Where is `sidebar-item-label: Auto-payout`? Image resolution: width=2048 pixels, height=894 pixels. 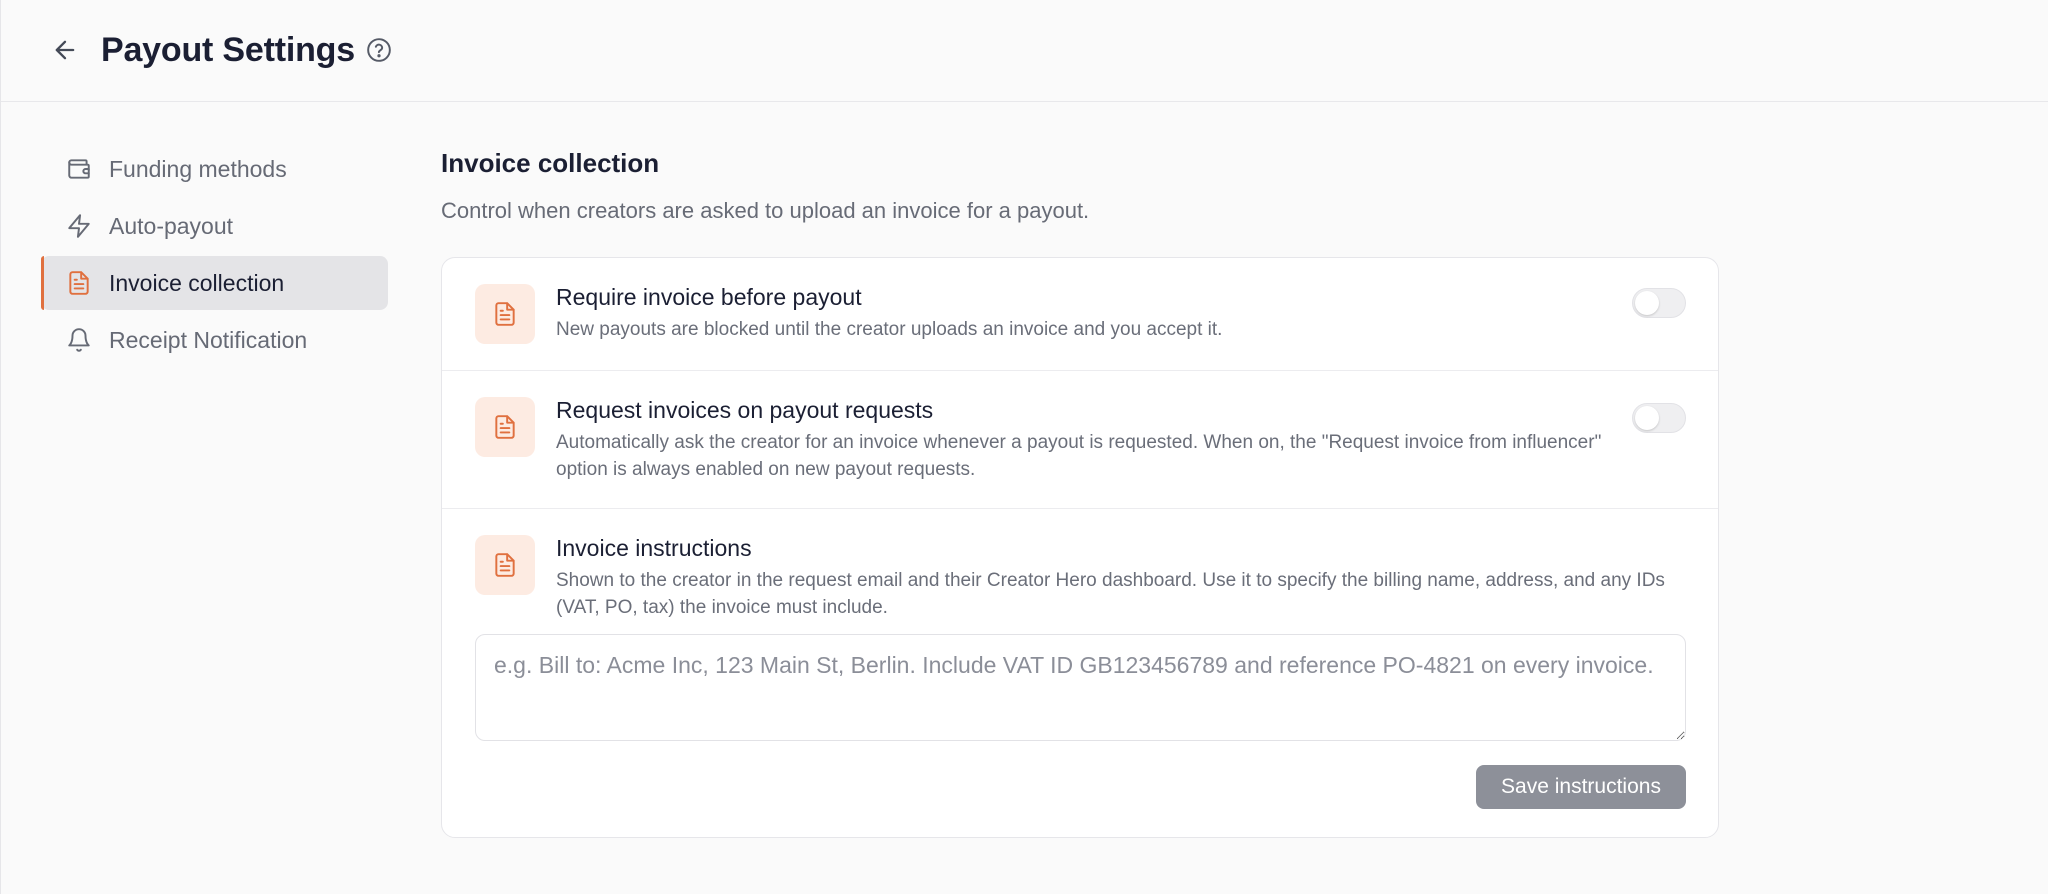
sidebar-item-label: Auto-payout is located at coordinates (171, 225).